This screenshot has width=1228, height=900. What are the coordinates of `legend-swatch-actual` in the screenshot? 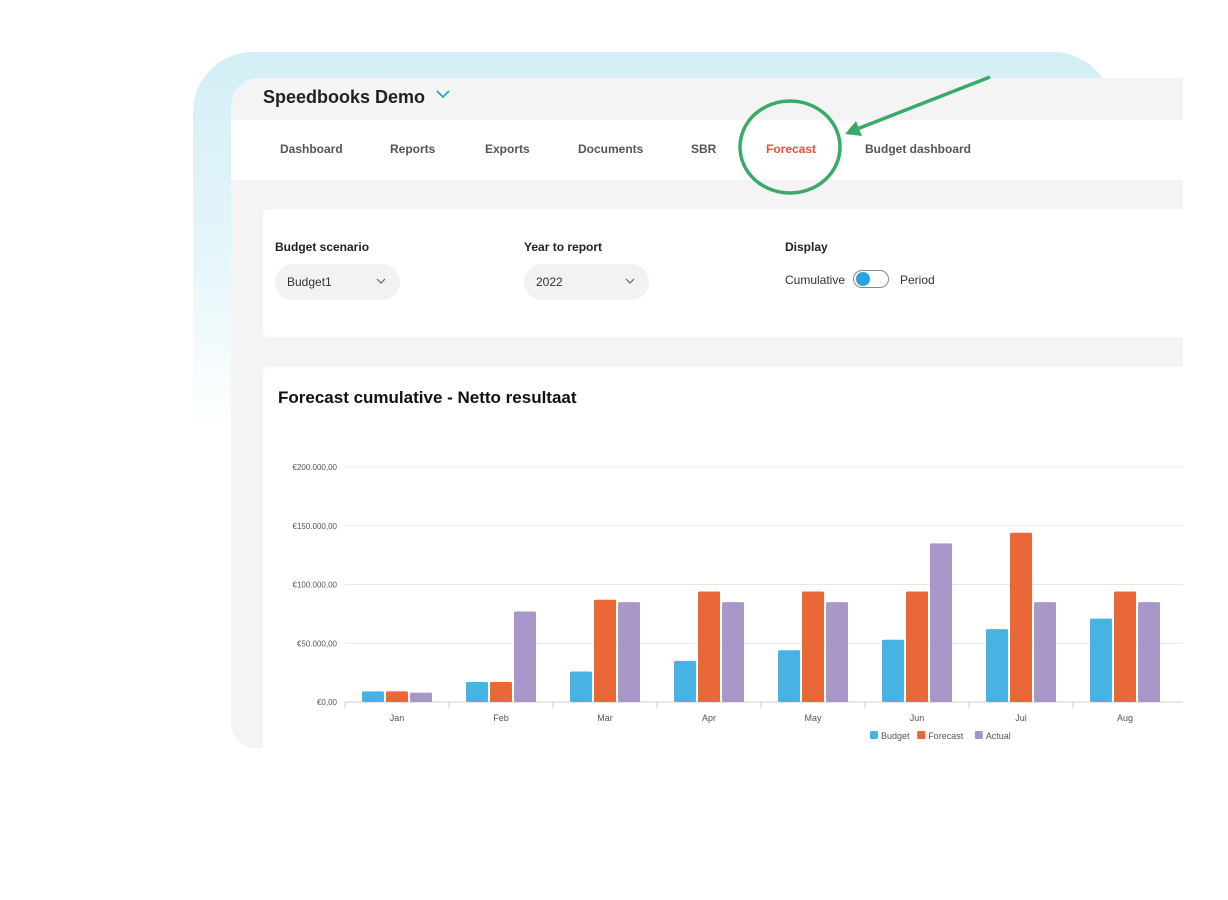 It's located at (978, 735).